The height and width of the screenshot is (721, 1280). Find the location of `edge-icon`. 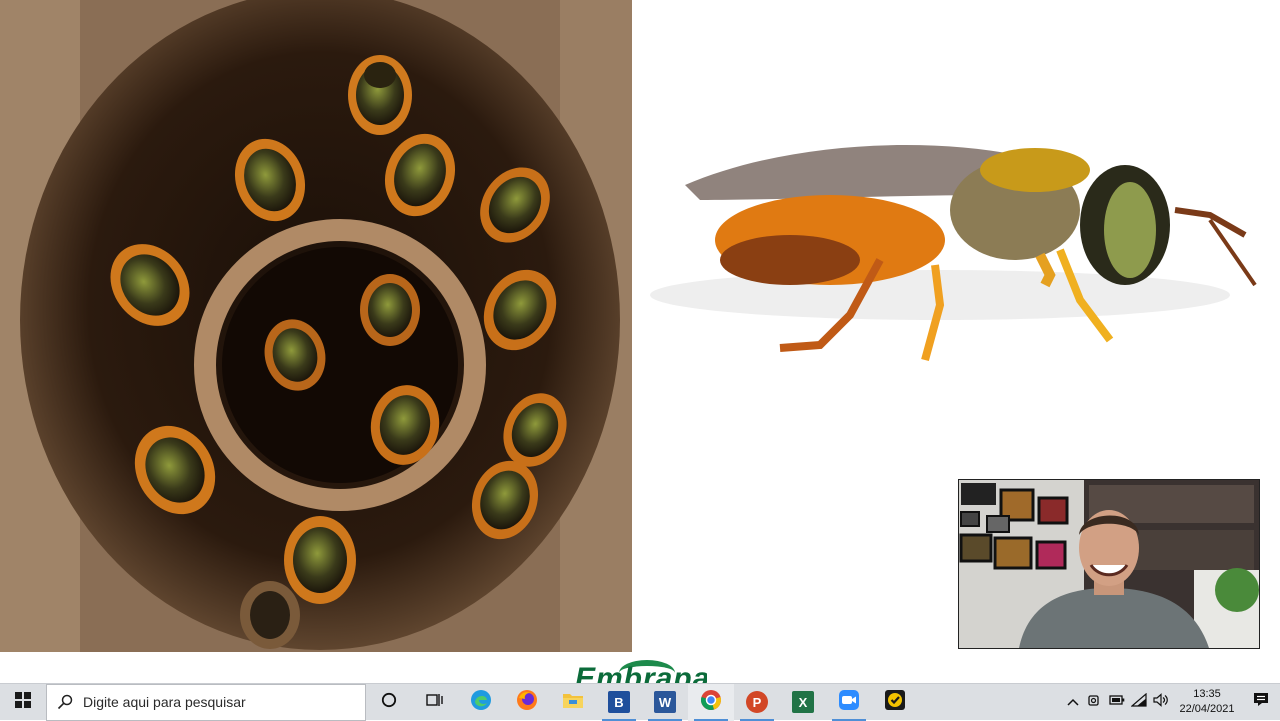

edge-icon is located at coordinates (481, 702).